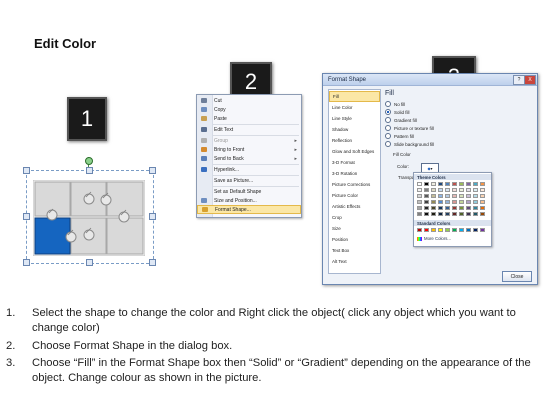 The height and width of the screenshot is (420, 560). What do you see at coordinates (354, 261) in the screenshot?
I see `category-alt-text: Alt Text` at bounding box center [354, 261].